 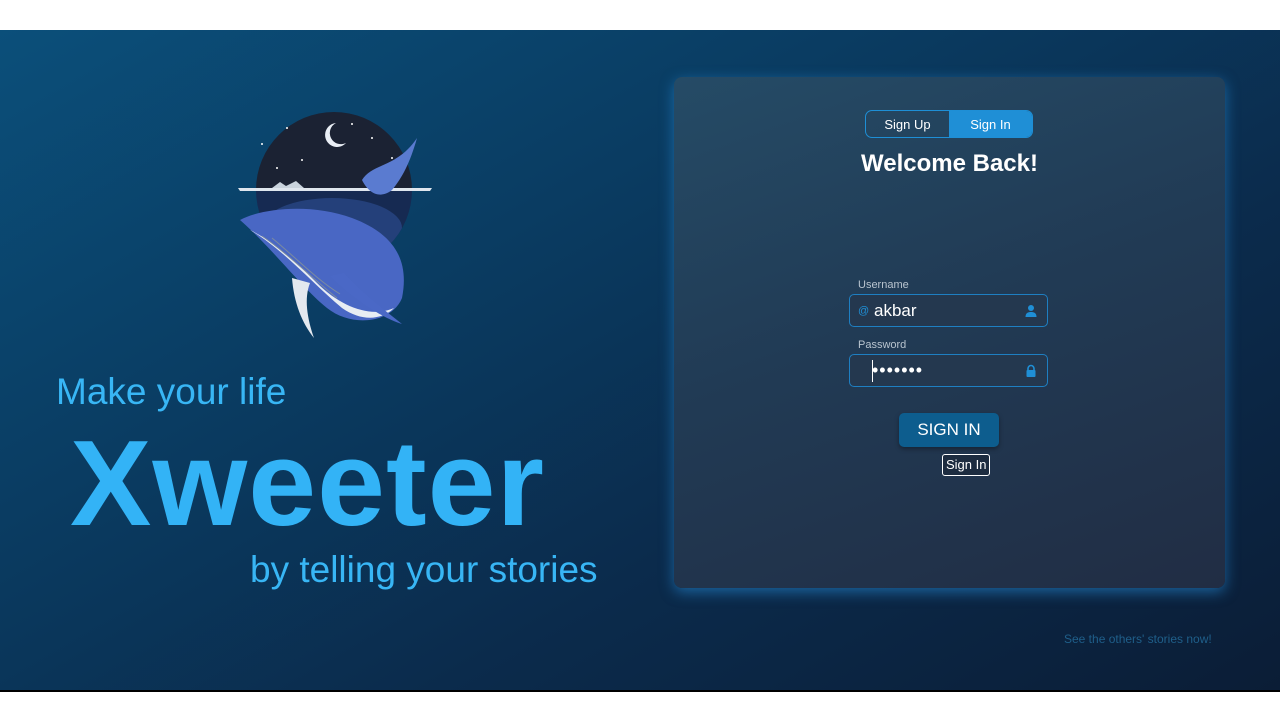 What do you see at coordinates (424, 569) in the screenshot?
I see `tagline-bottom: by telling your stories` at bounding box center [424, 569].